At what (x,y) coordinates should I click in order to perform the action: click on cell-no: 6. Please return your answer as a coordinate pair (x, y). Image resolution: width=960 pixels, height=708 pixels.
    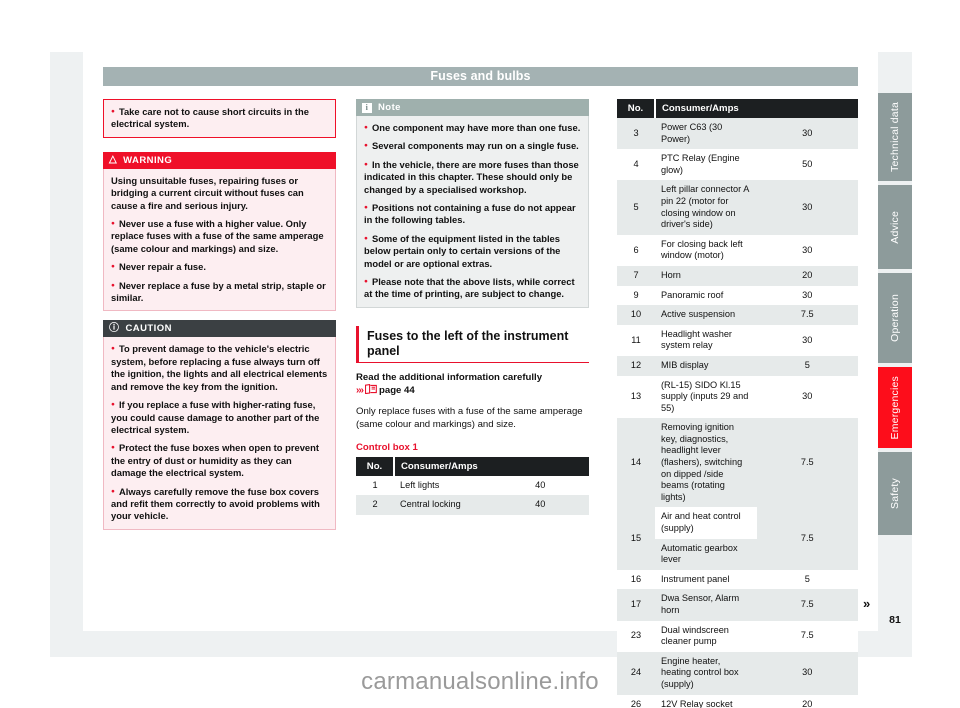
    Looking at the image, I should click on (636, 250).